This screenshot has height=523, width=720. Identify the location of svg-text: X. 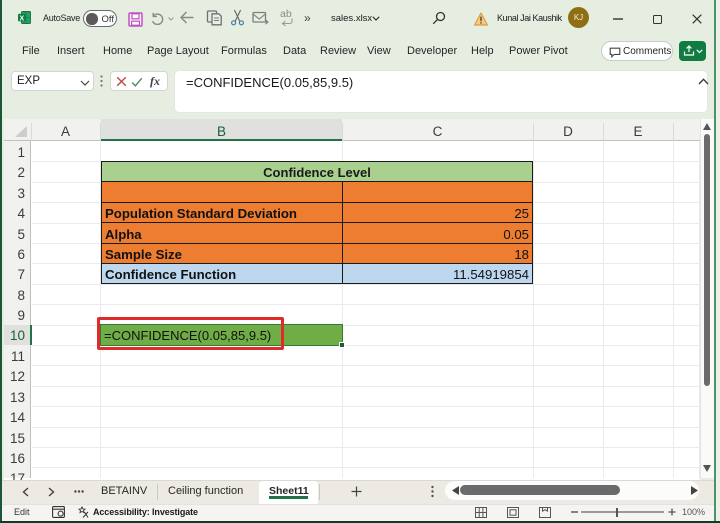
(21, 18).